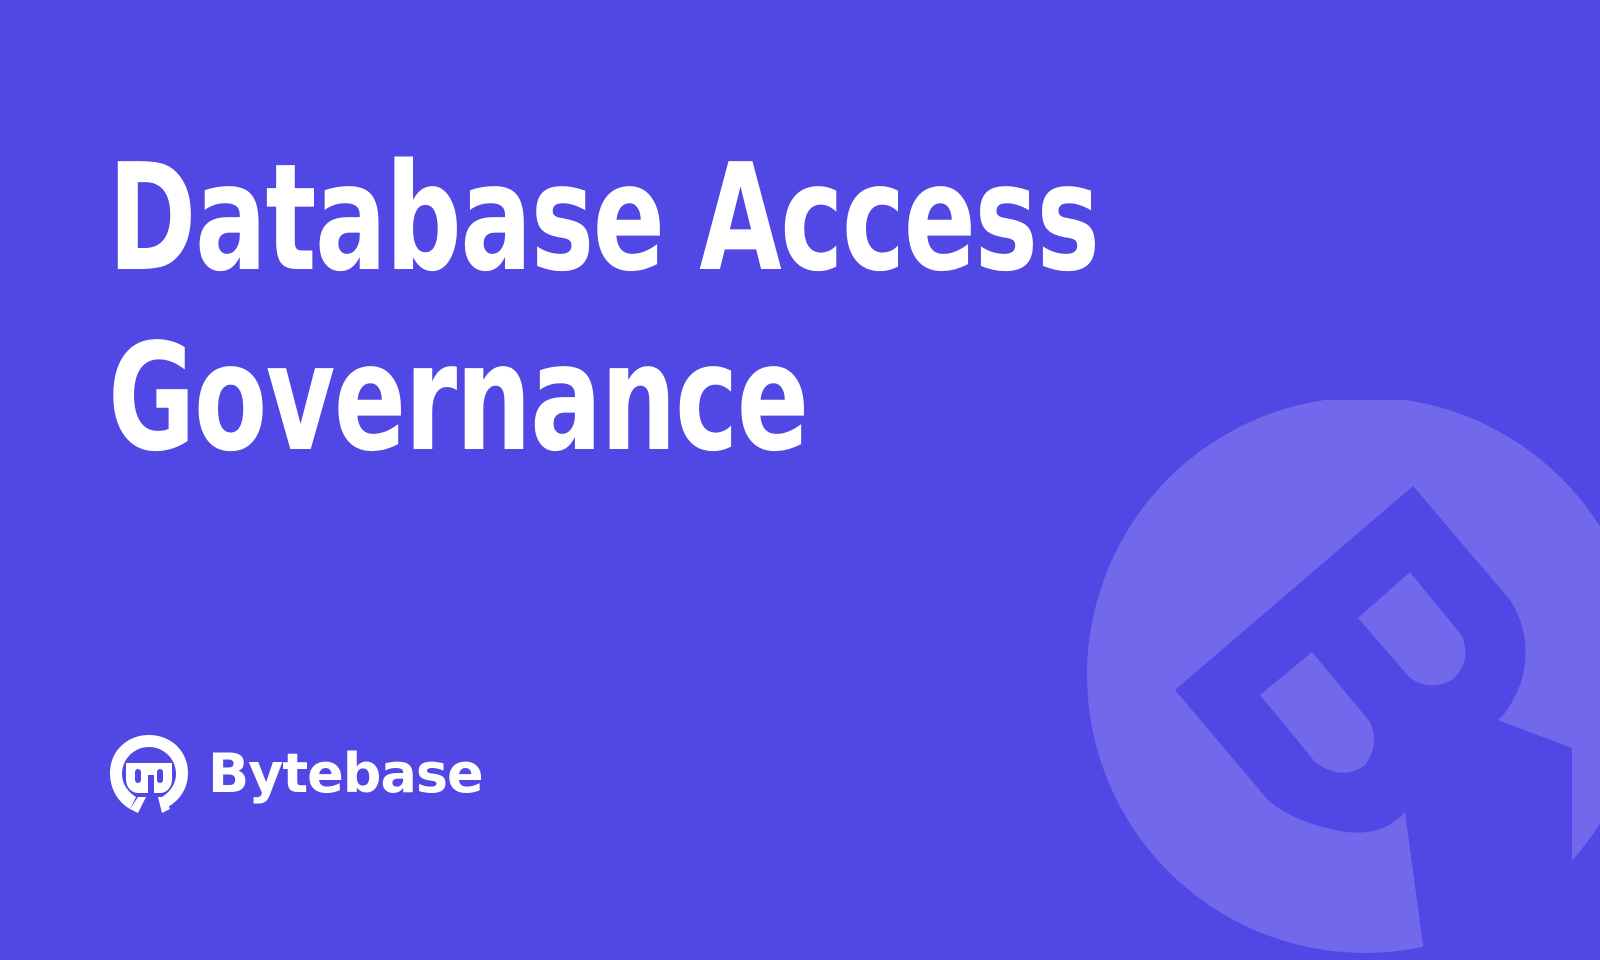 Image resolution: width=1600 pixels, height=960 pixels. What do you see at coordinates (458, 398) in the screenshot?
I see `title-line-2: Governance` at bounding box center [458, 398].